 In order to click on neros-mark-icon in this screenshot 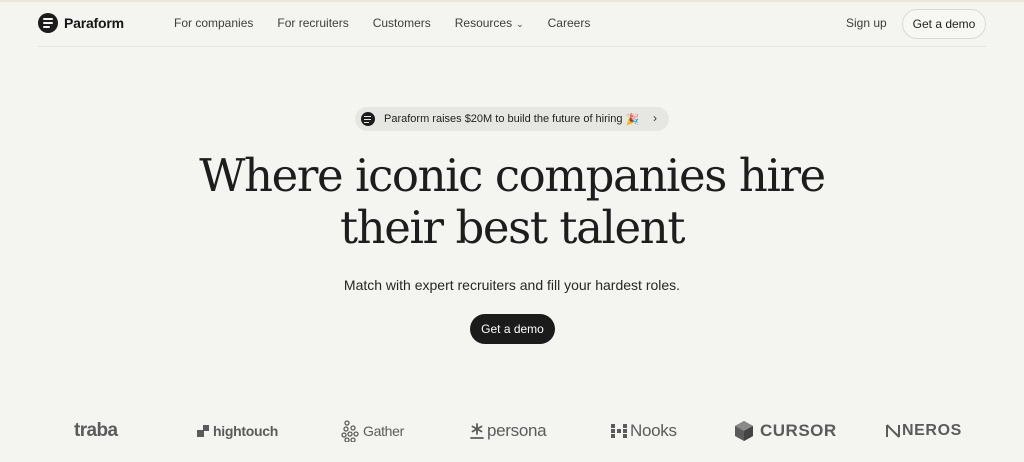, I will do `click(893, 431)`.